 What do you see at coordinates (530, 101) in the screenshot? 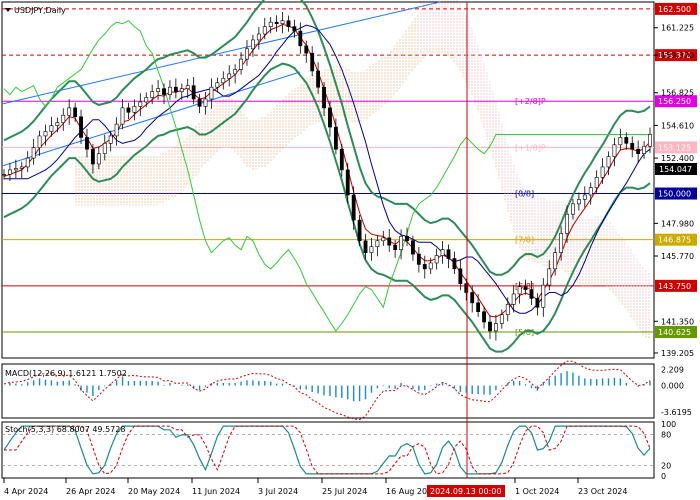
I see `murray-level-text-2: [+2/8]P` at bounding box center [530, 101].